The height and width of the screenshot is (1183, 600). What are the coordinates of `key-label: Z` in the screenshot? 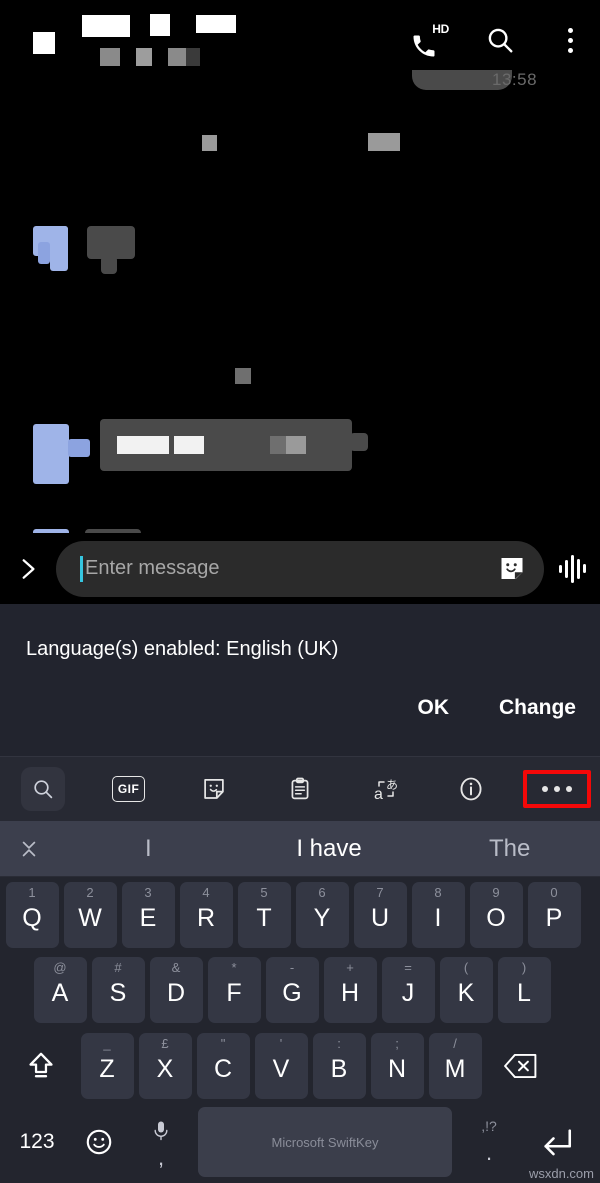 It's located at (107, 1069).